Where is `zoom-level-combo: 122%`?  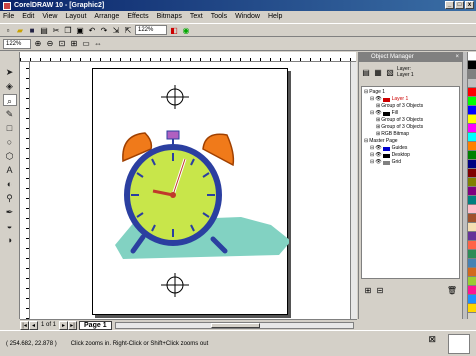
zoom-level-combo: 122% is located at coordinates (151, 30).